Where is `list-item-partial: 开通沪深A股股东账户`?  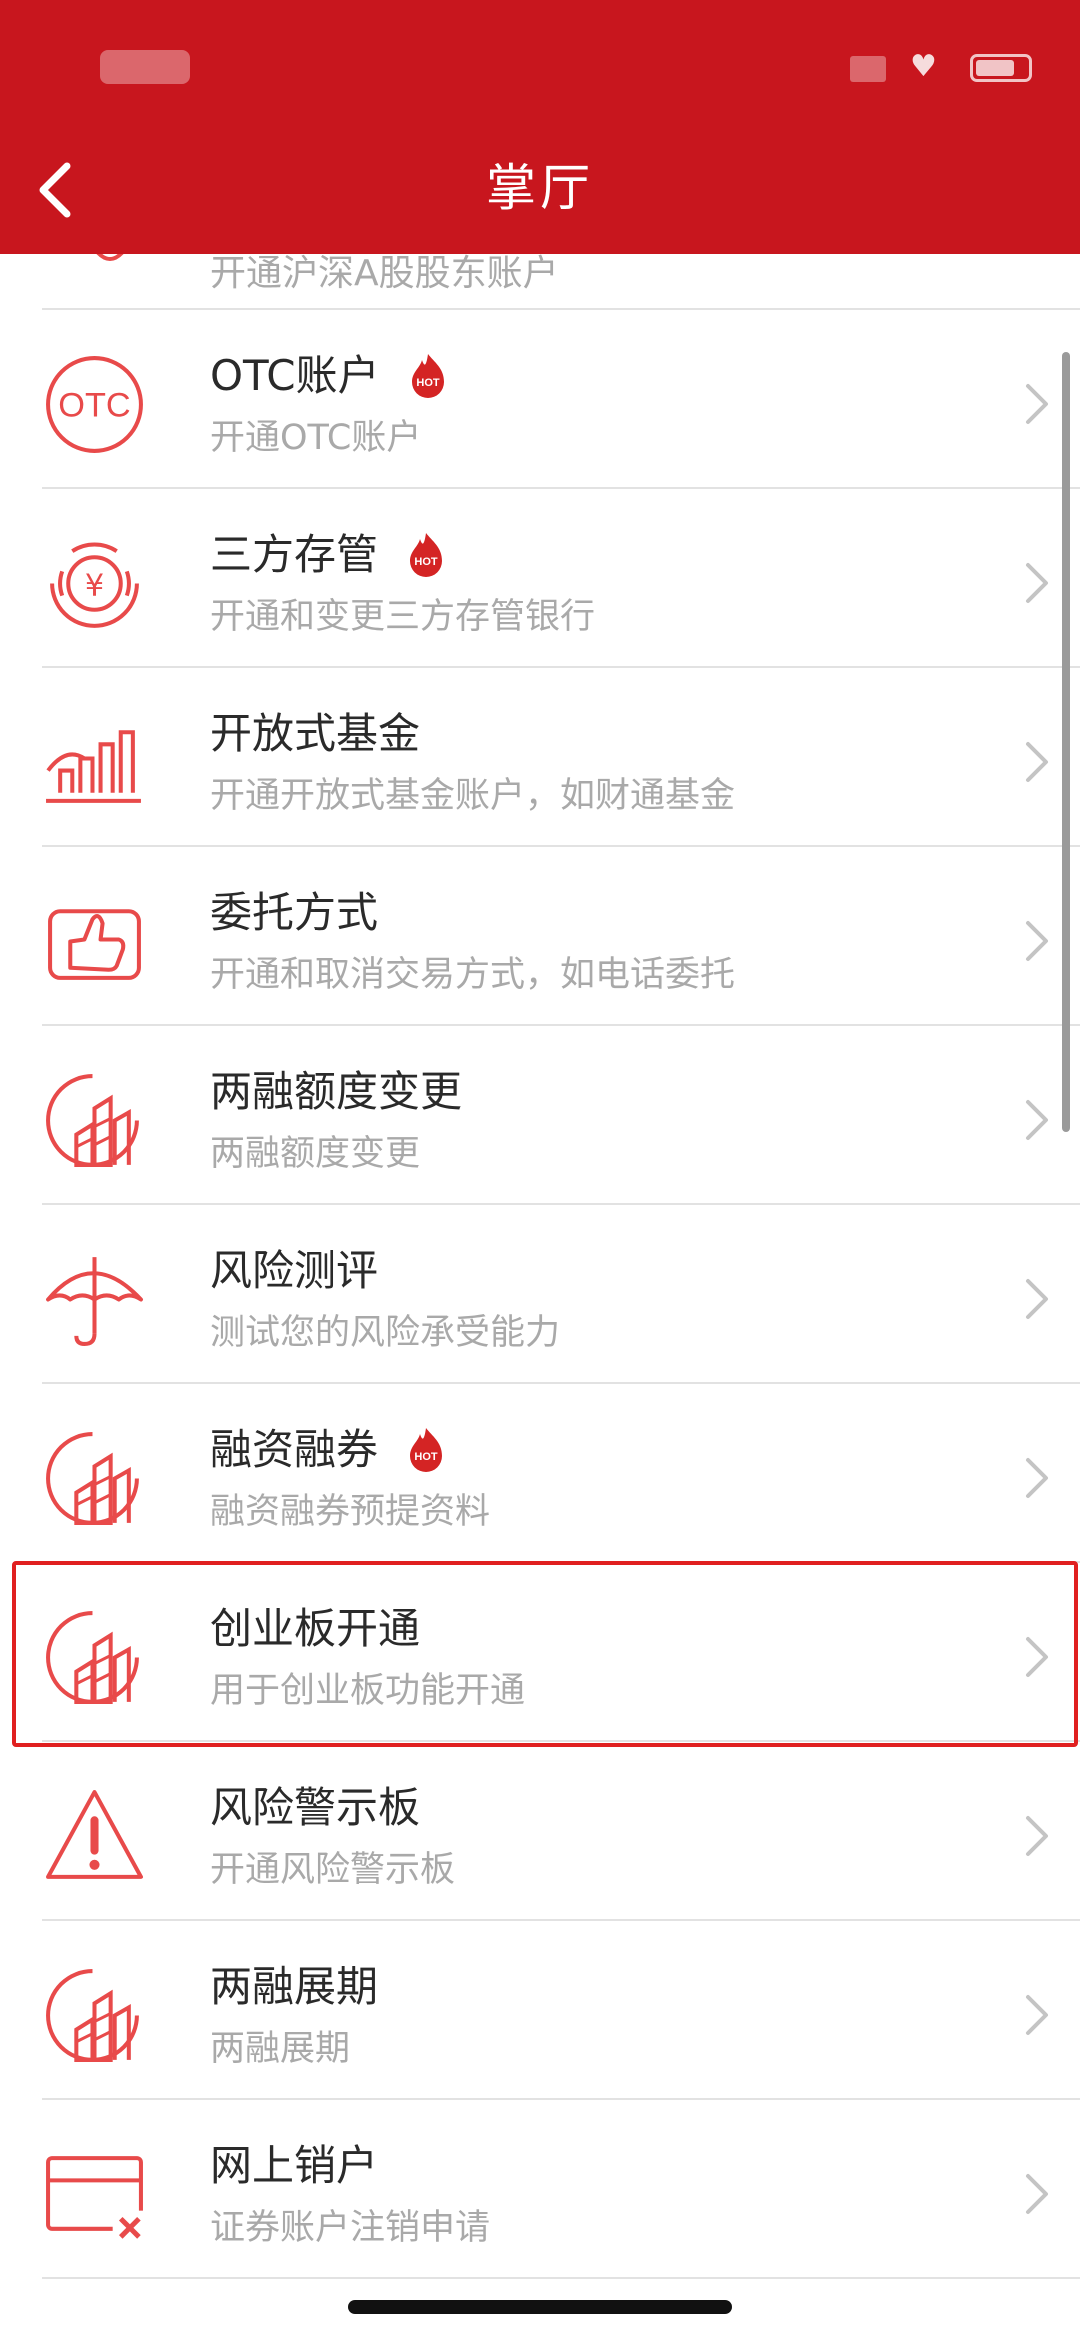
list-item-partial: 开通沪深A股股东账户 is located at coordinates (540, 279).